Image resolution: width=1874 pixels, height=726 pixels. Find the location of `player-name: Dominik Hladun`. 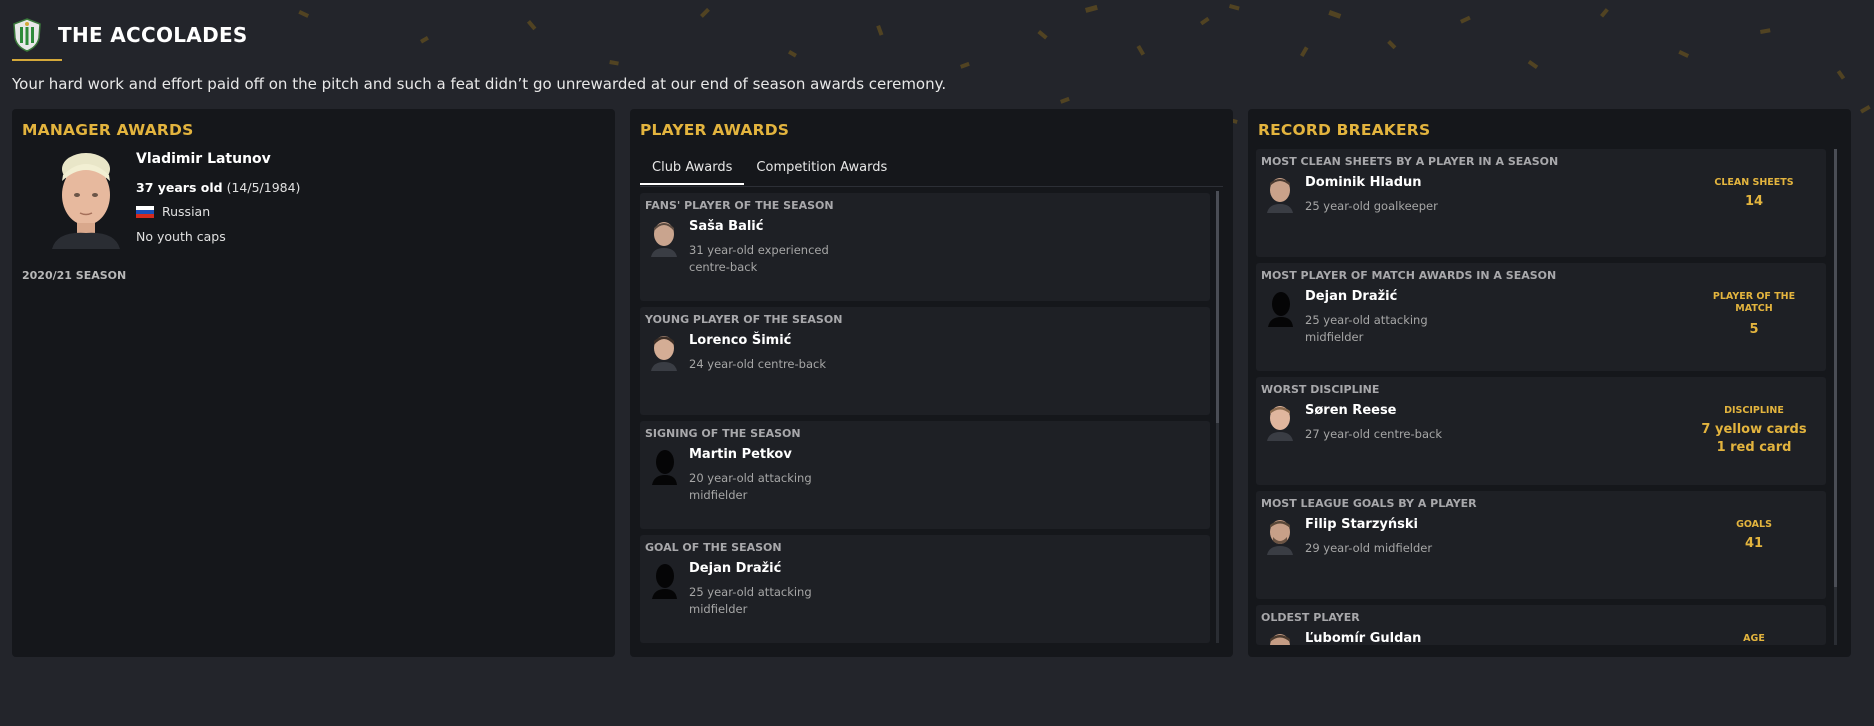

player-name: Dominik Hladun is located at coordinates (1363, 182).